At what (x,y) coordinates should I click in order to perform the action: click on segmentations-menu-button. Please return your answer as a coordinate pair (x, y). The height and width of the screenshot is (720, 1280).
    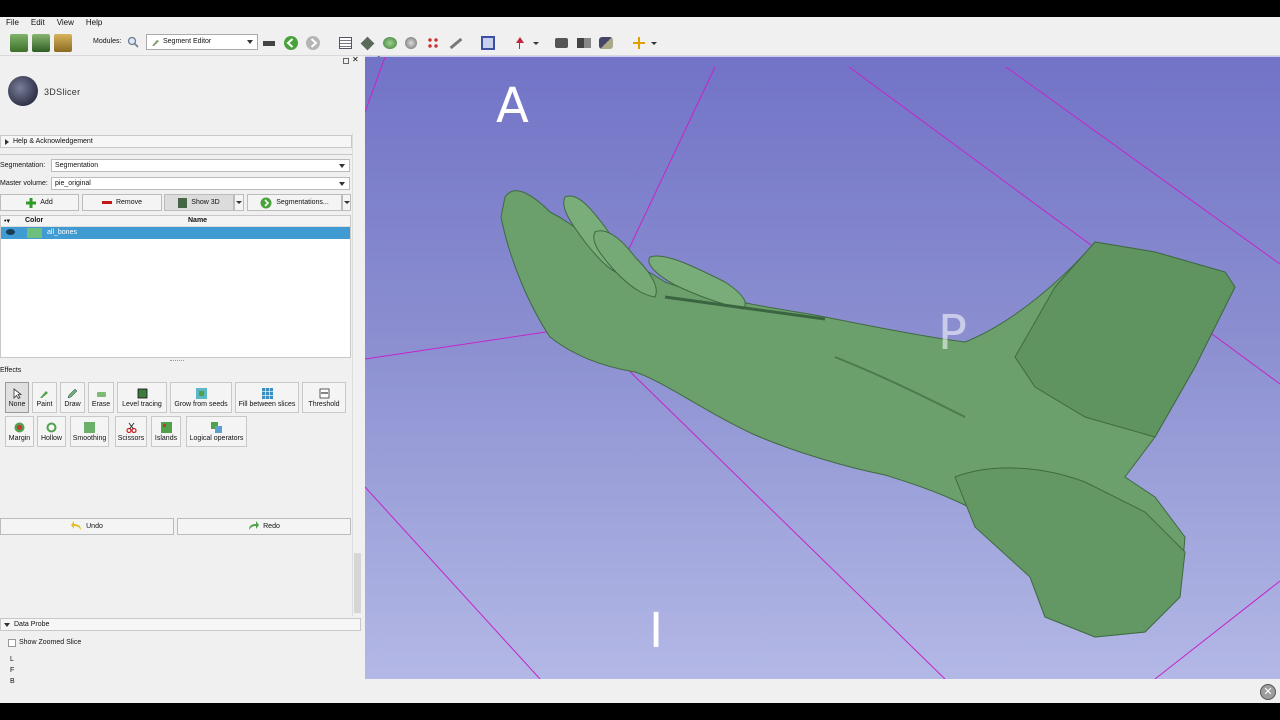
    Looking at the image, I should click on (346, 202).